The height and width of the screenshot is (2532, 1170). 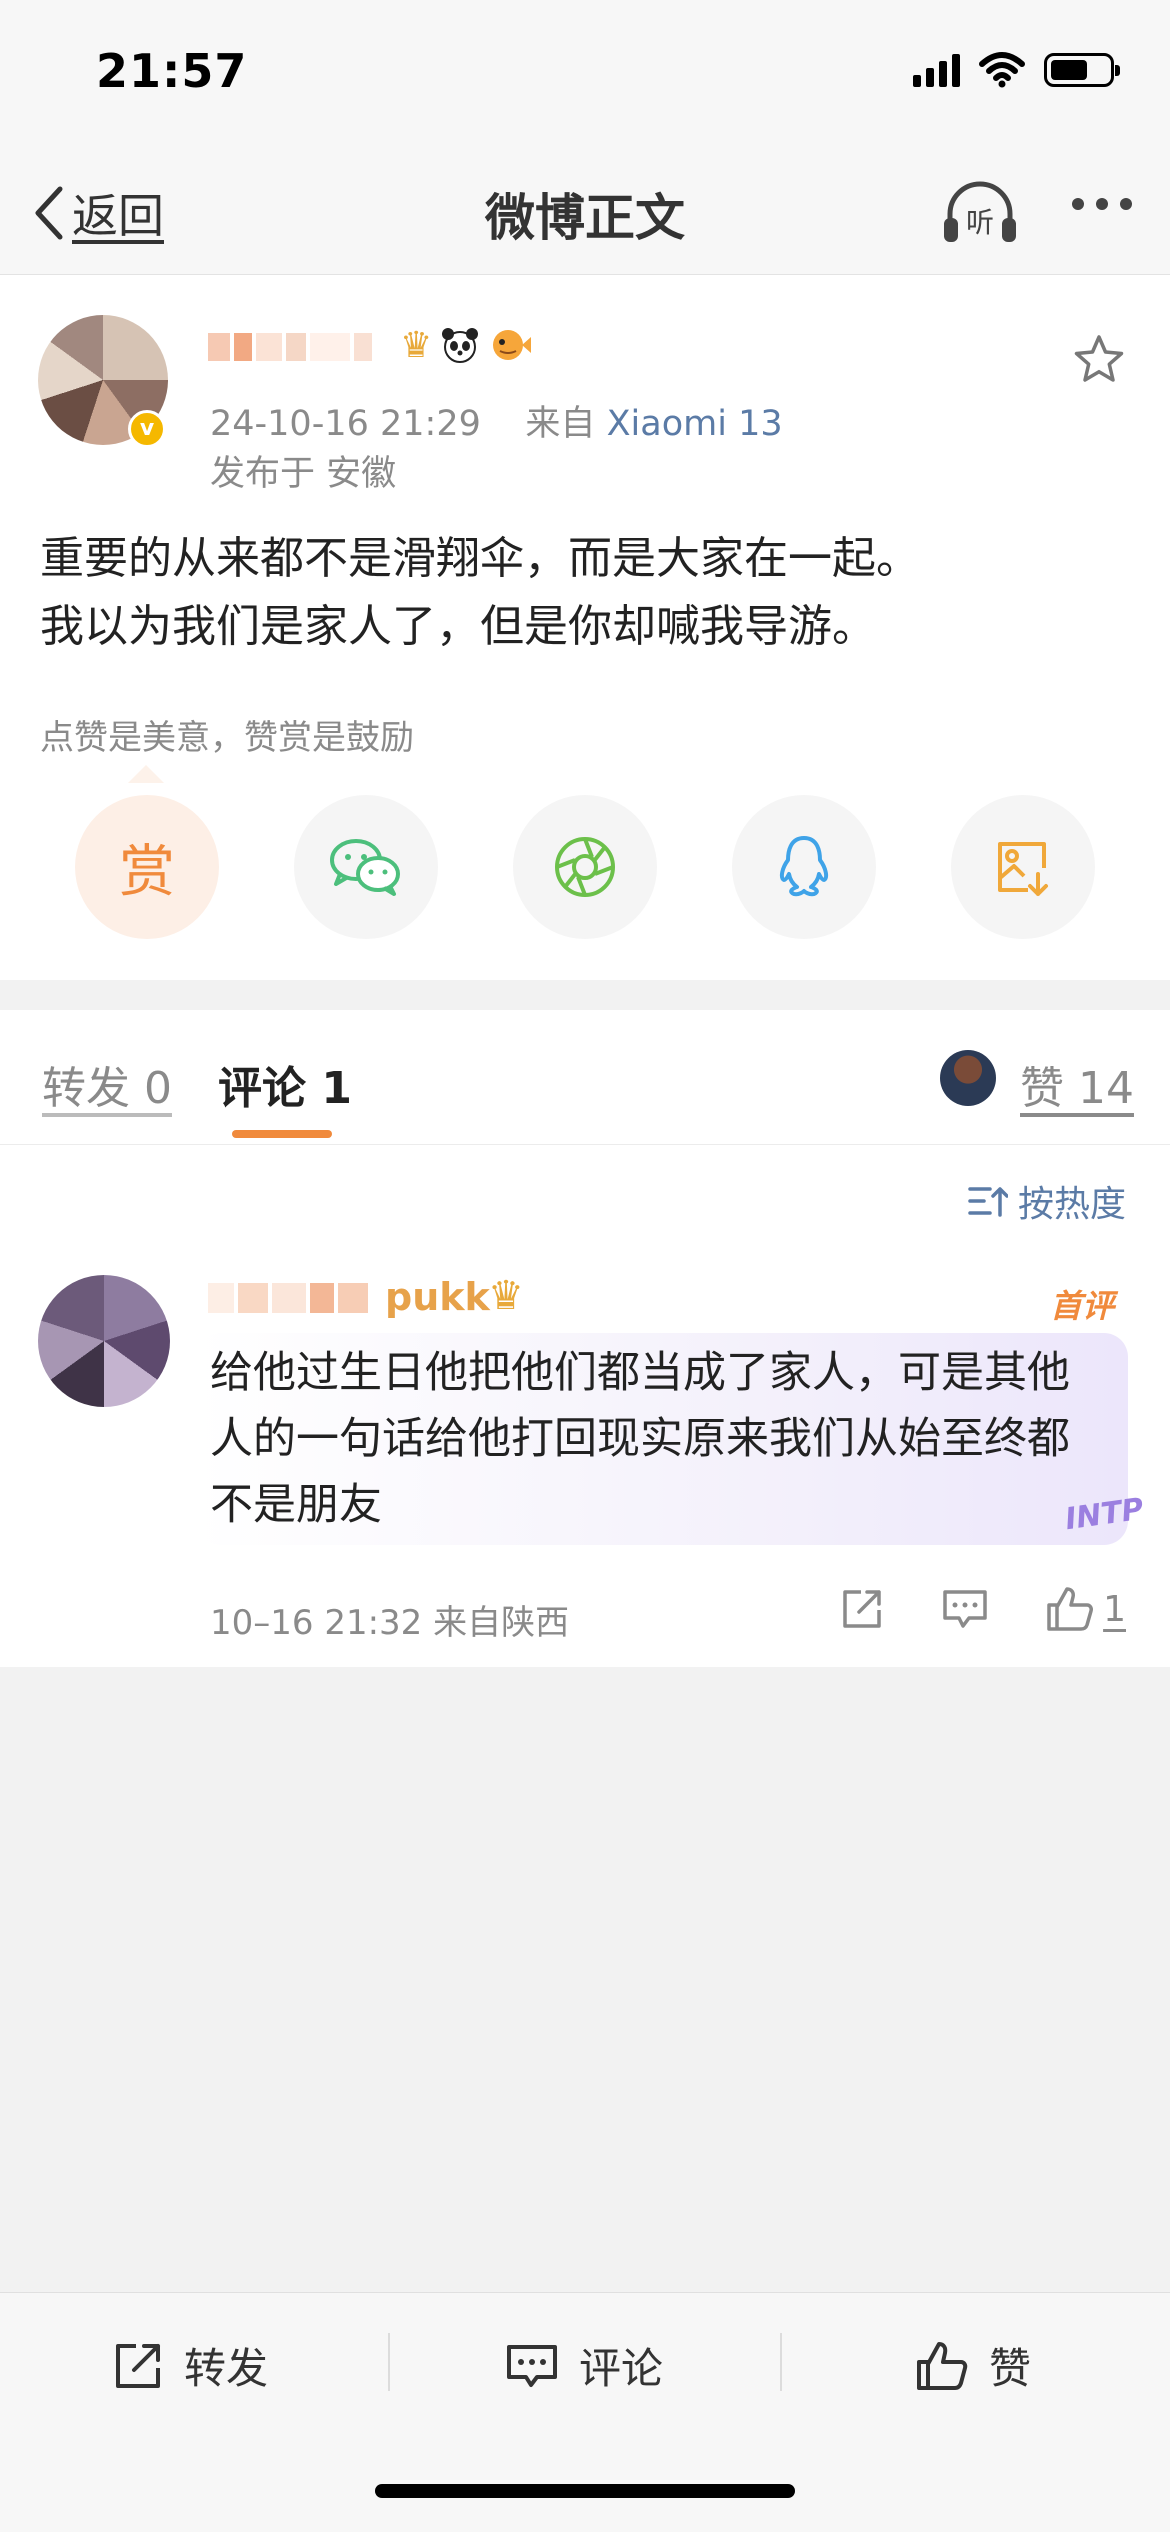 I want to click on author-nickname-redacted, so click(x=290, y=347).